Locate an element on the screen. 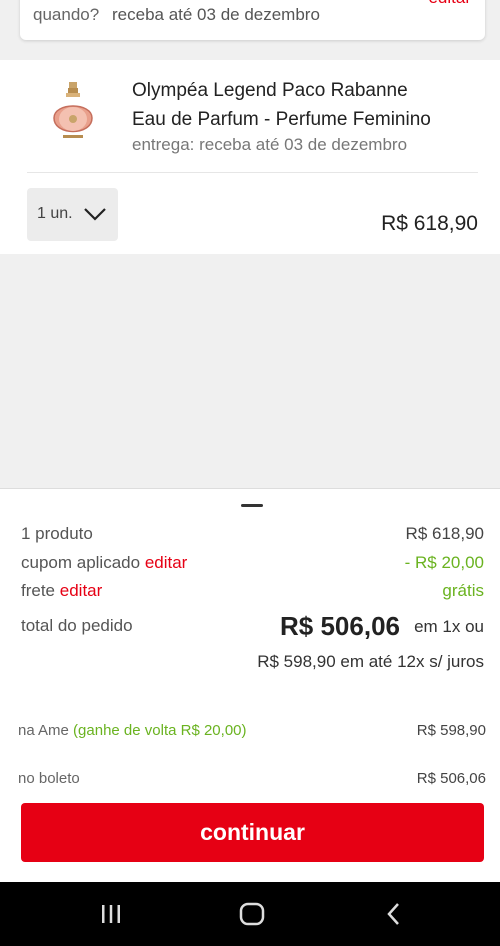 The width and height of the screenshot is (500, 946). system-navigation-bar is located at coordinates (250, 914).